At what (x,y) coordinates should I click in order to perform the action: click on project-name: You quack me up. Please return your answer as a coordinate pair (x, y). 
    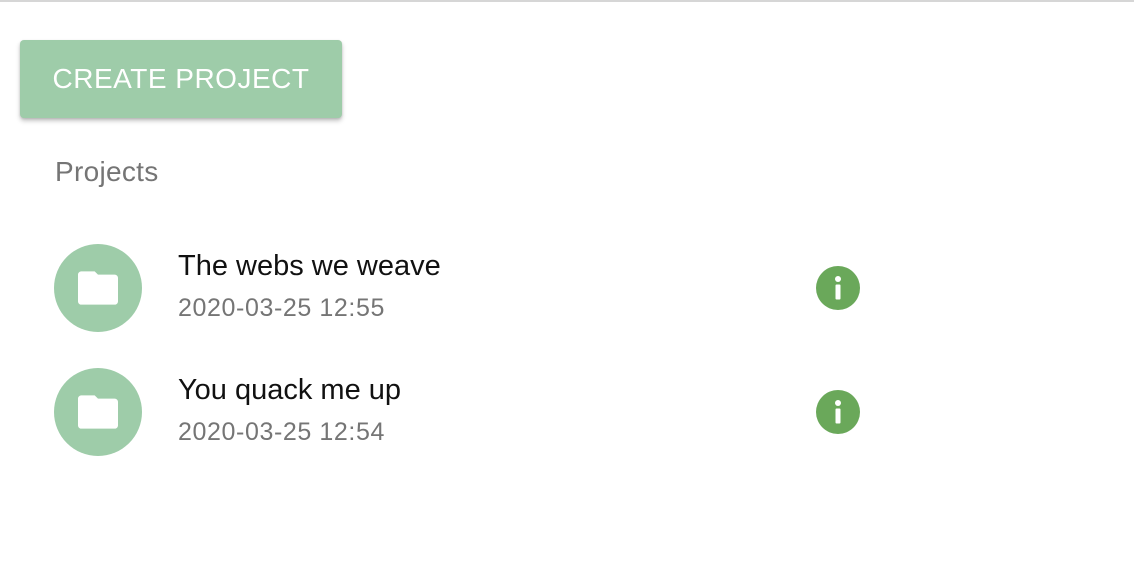
    Looking at the image, I should click on (290, 390).